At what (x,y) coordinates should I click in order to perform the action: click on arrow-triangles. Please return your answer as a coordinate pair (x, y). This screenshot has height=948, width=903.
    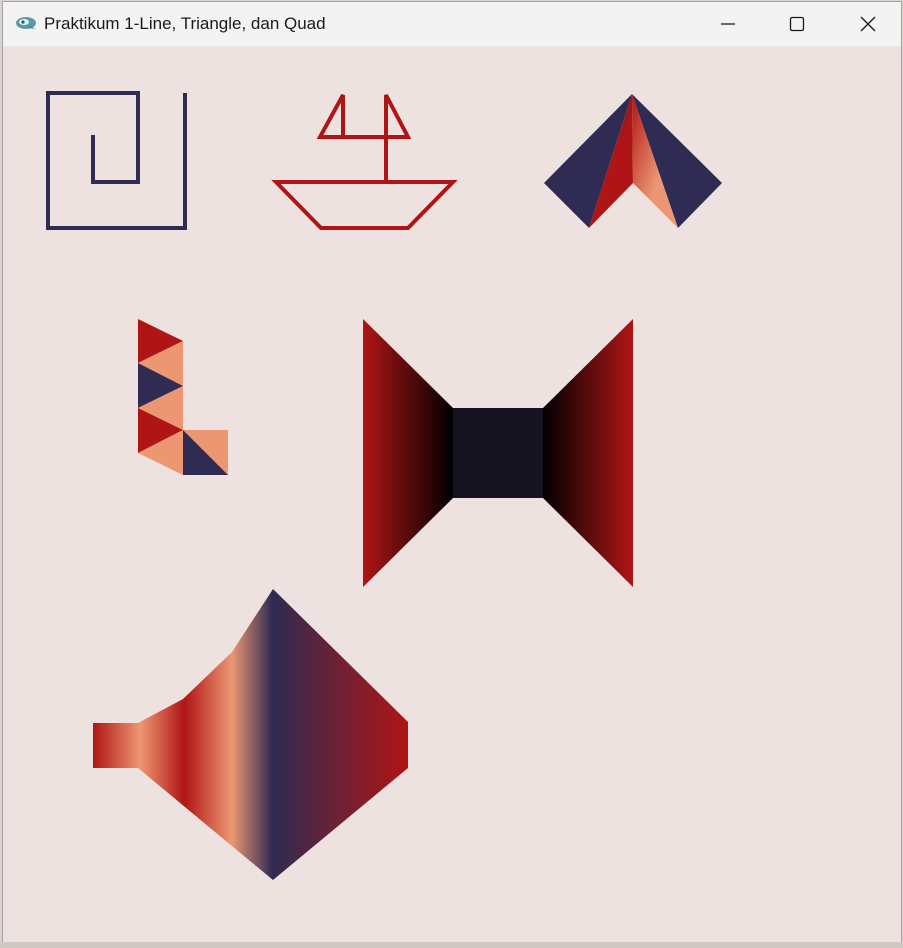
    Looking at the image, I should click on (633, 161).